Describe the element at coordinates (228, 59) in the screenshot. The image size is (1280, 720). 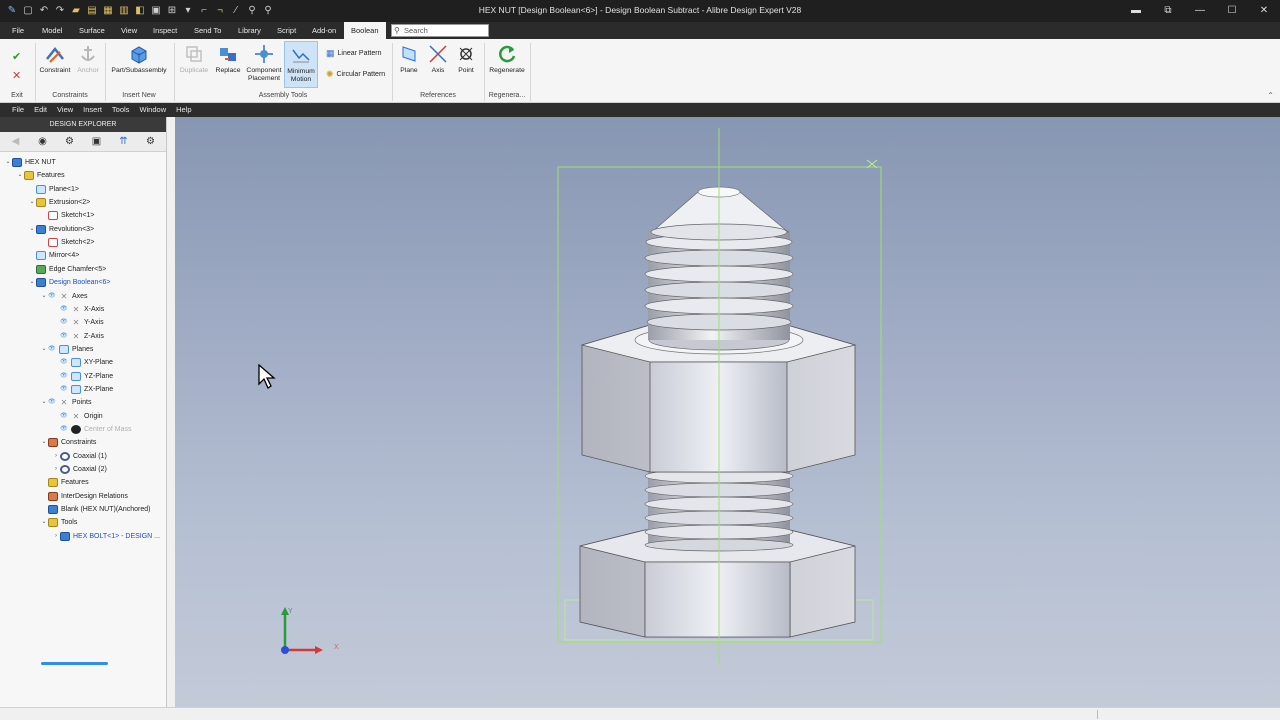
I see `replace-button: Replace` at that location.